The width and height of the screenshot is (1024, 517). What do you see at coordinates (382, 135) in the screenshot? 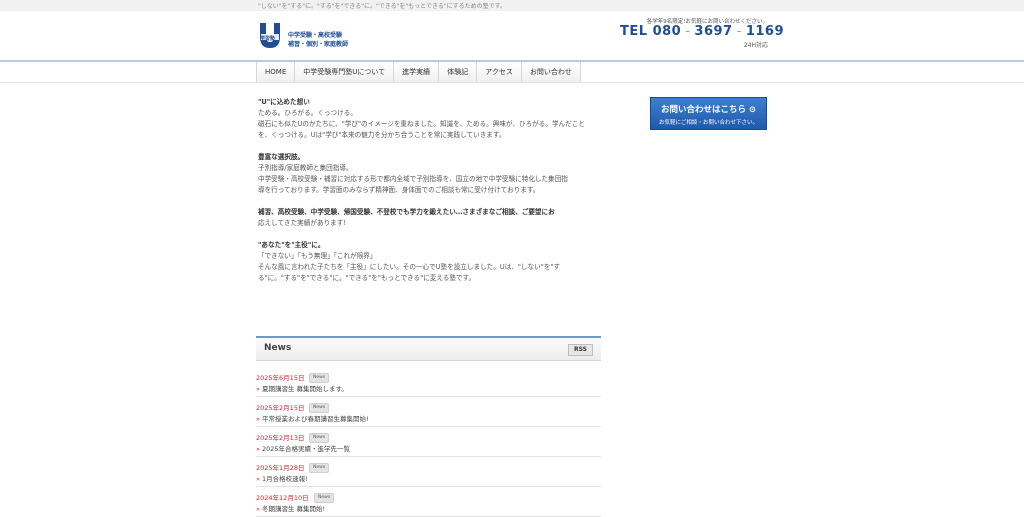
I see `section-text: を、くっつける。Uは"学び"本来の魅力を分かち合うことを常に実践していきます。` at bounding box center [382, 135].